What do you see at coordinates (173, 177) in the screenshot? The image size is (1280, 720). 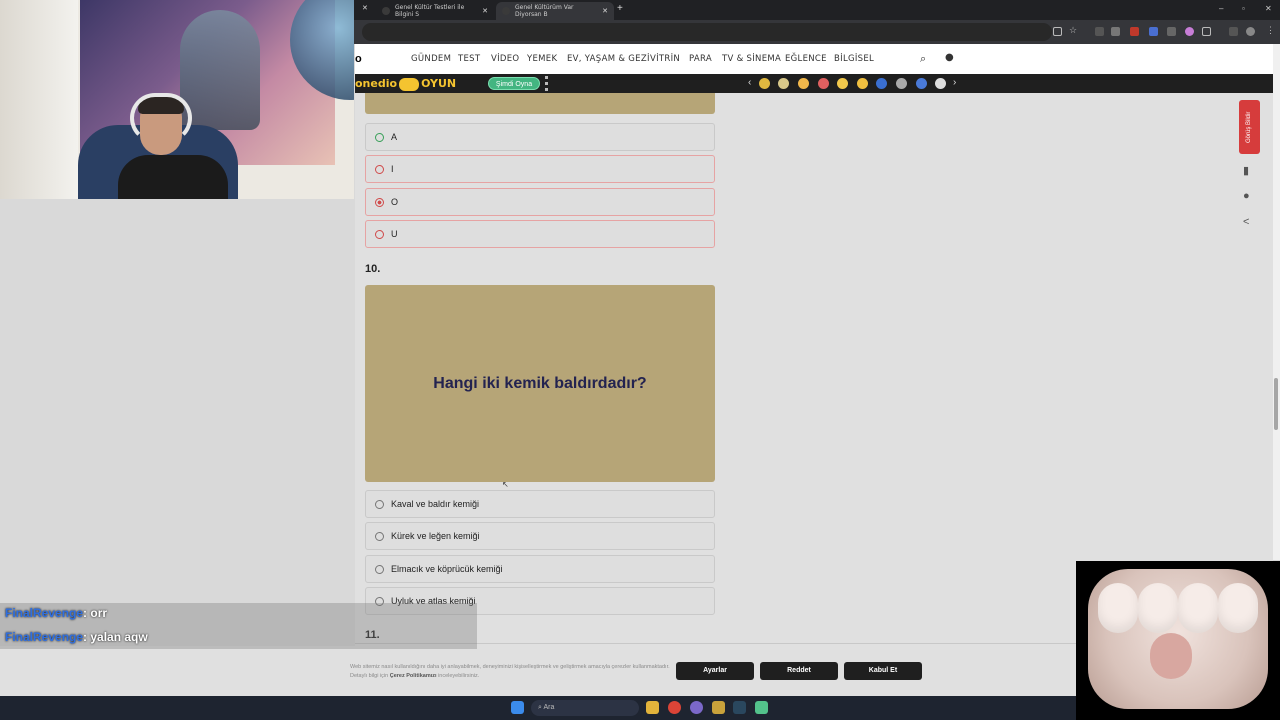 I see `streamer-torso` at bounding box center [173, 177].